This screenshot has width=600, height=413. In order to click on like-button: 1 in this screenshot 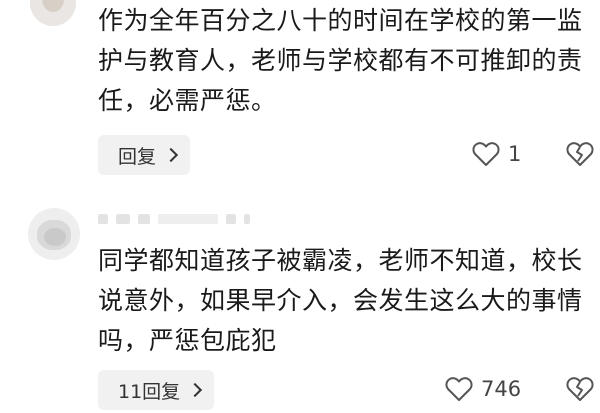, I will do `click(496, 154)`.